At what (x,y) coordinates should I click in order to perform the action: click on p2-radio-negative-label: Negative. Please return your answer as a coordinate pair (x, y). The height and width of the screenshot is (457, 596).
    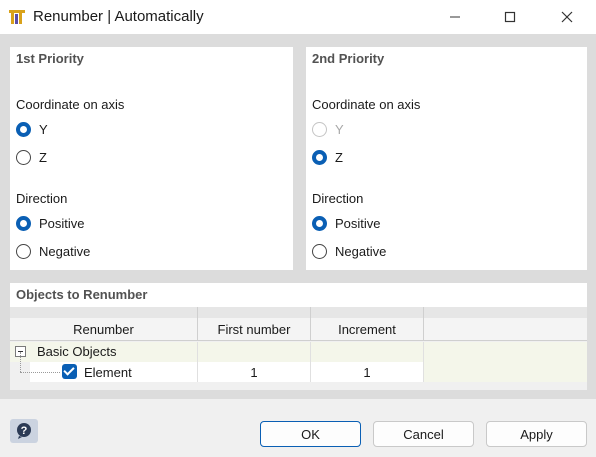
    Looking at the image, I should click on (361, 251).